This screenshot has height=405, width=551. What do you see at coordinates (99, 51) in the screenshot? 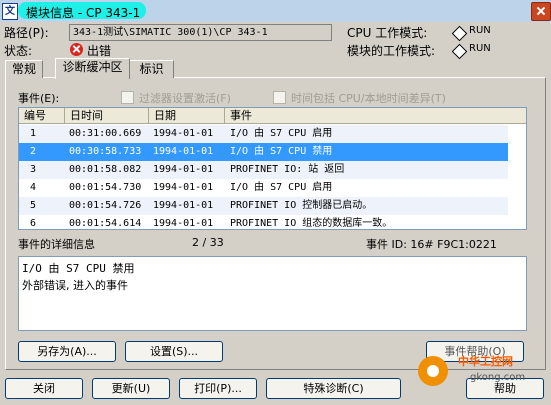
I see `state-value: 出错` at bounding box center [99, 51].